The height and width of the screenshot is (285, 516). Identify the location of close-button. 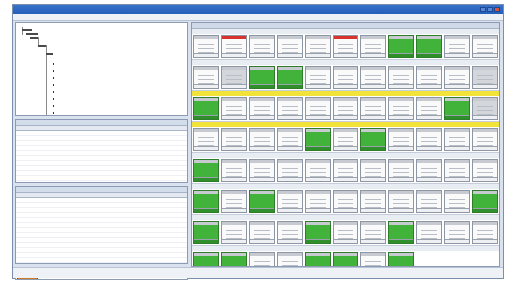
(497, 9).